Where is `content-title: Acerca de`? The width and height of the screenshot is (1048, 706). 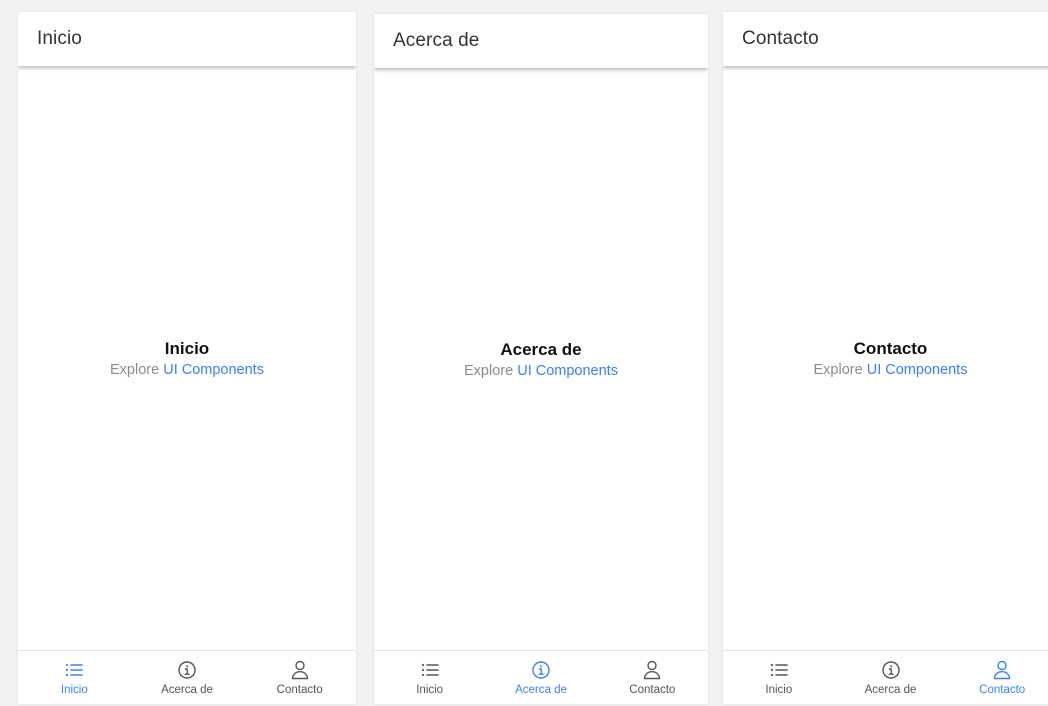
content-title: Acerca de is located at coordinates (541, 349).